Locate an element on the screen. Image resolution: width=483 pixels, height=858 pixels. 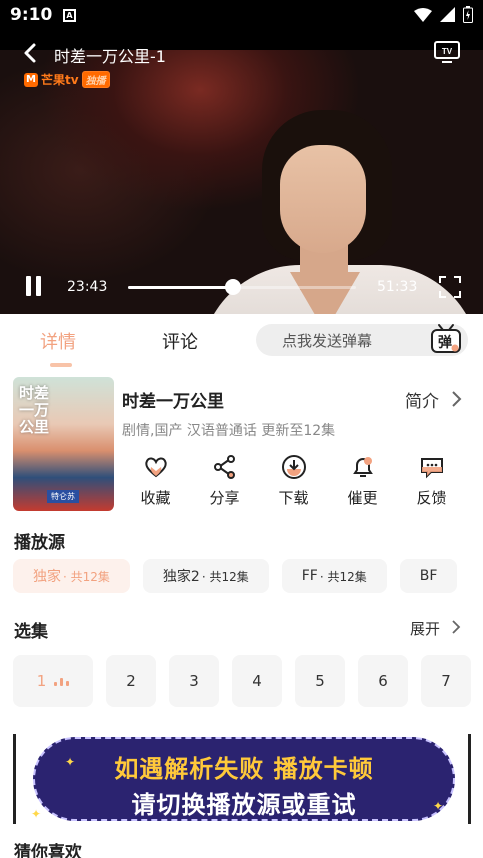
logo-text: 芒果tv is located at coordinates (60, 80).